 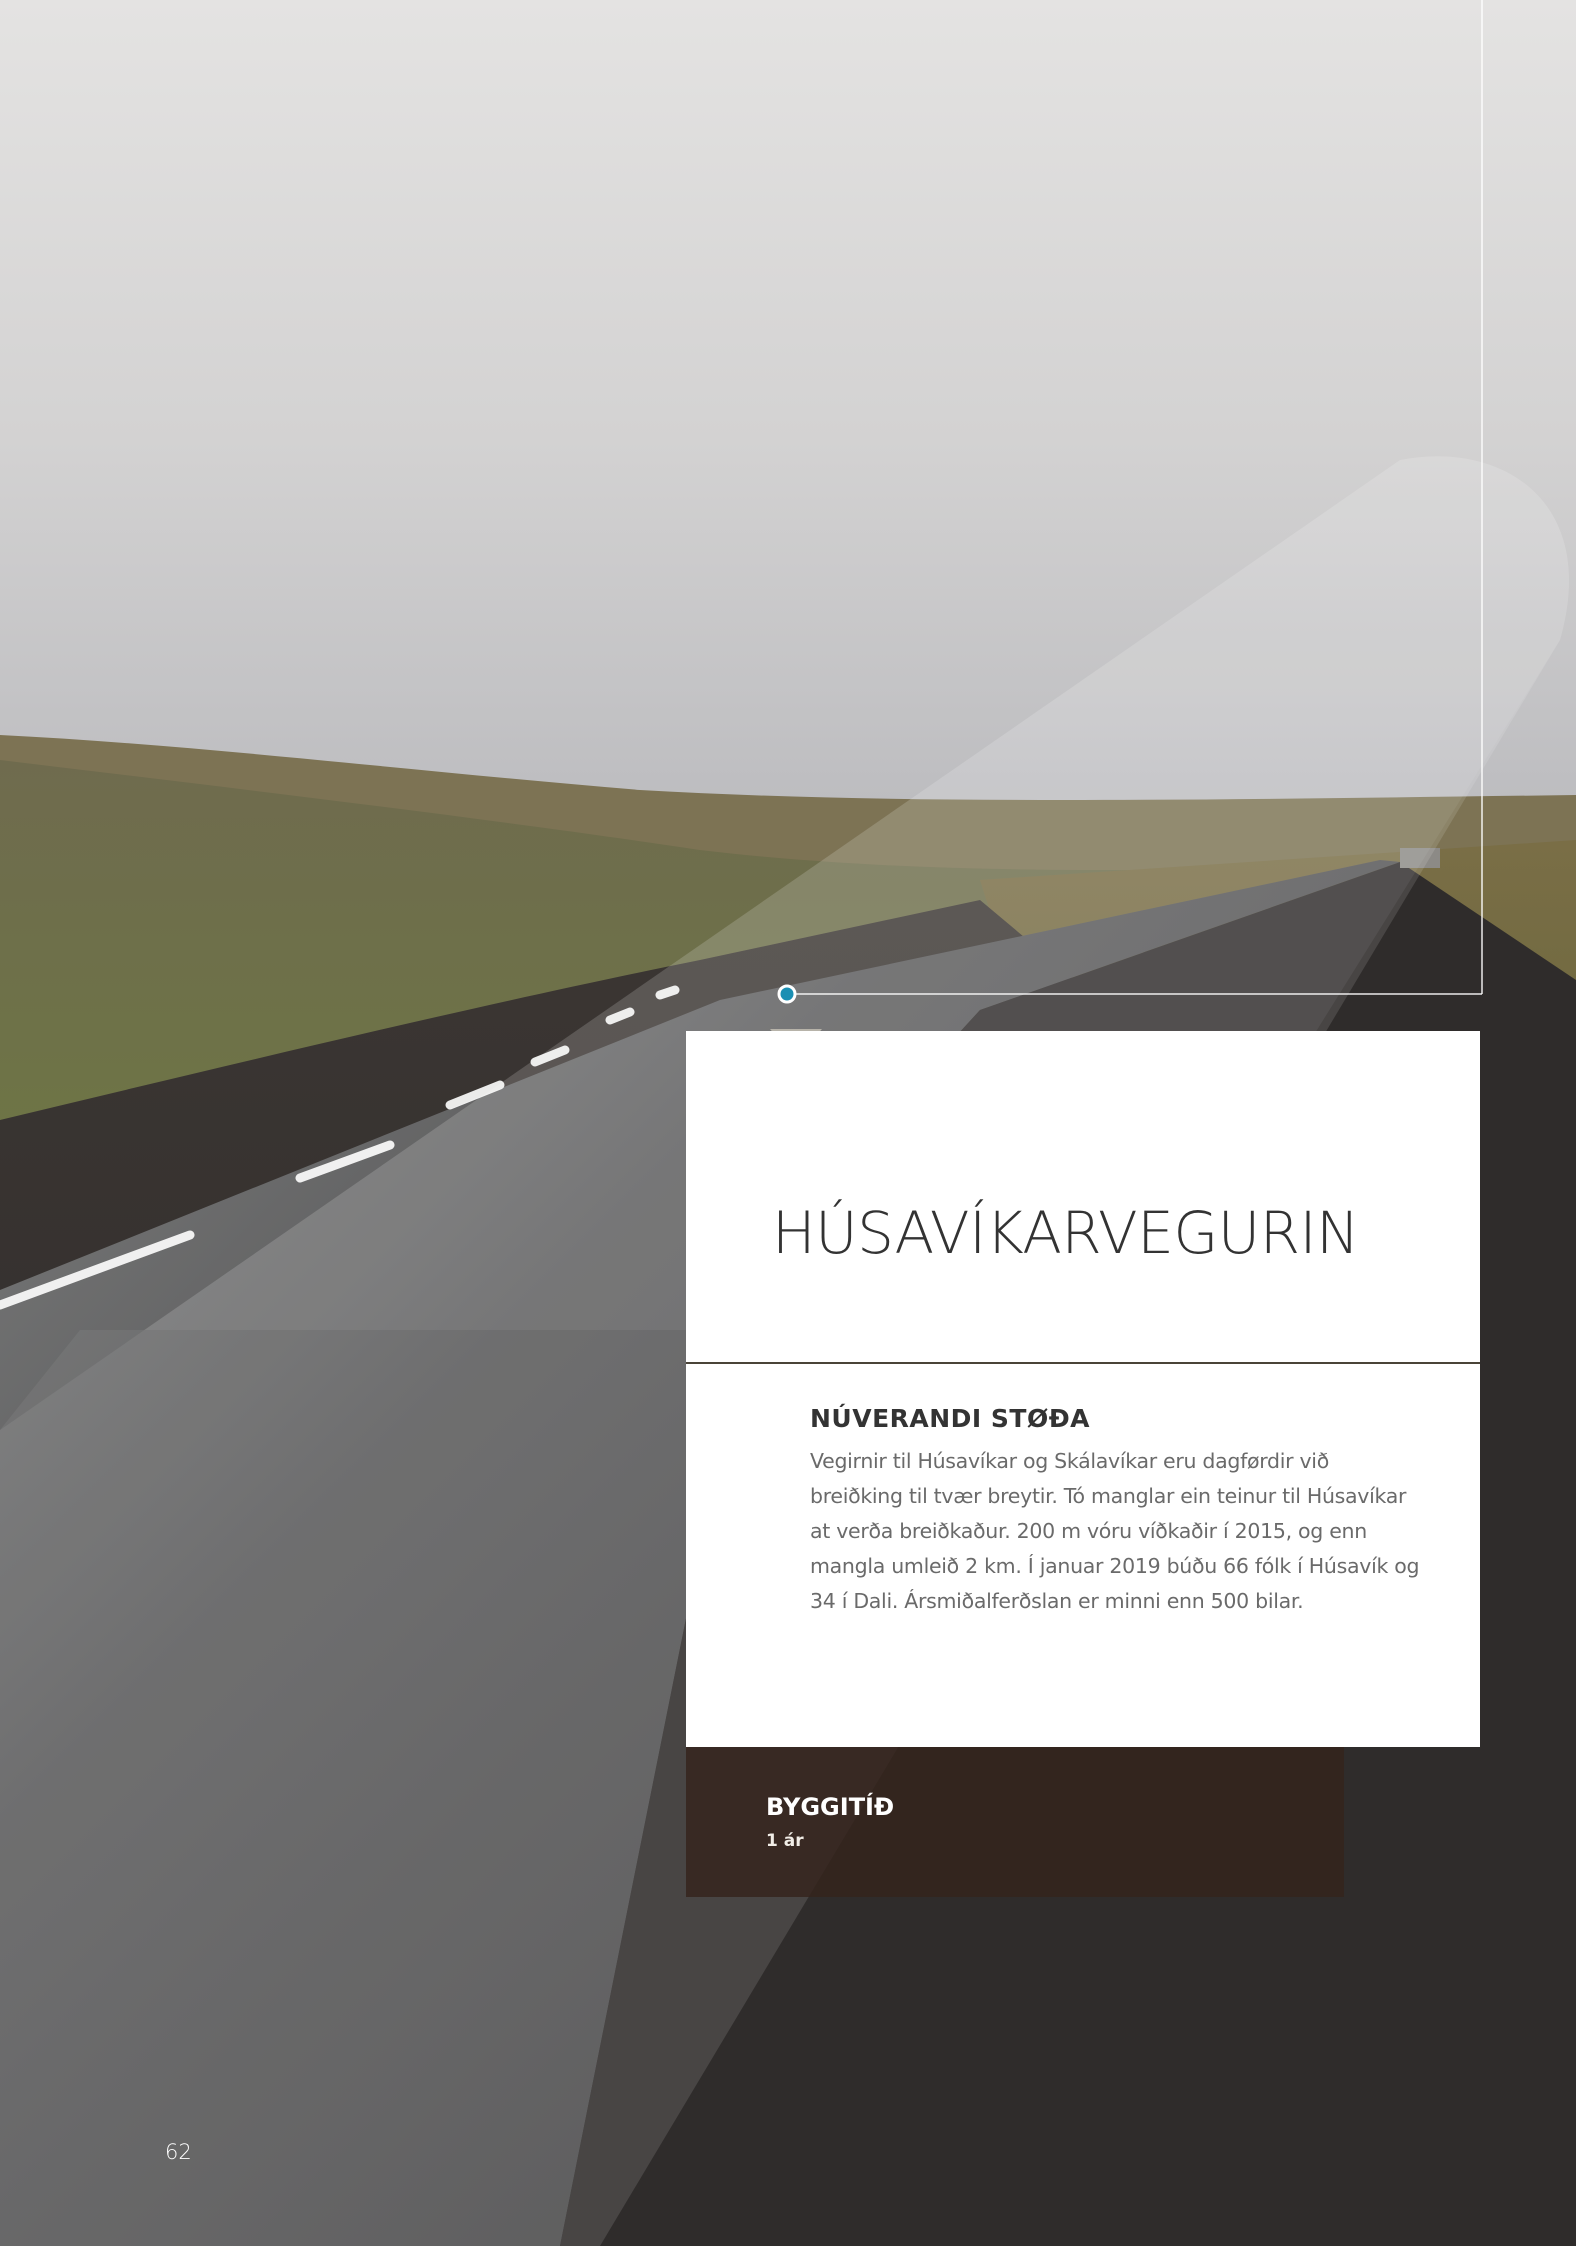 I want to click on page-title: HÚSAVÍKARVEGURIN, so click(x=1066, y=1233).